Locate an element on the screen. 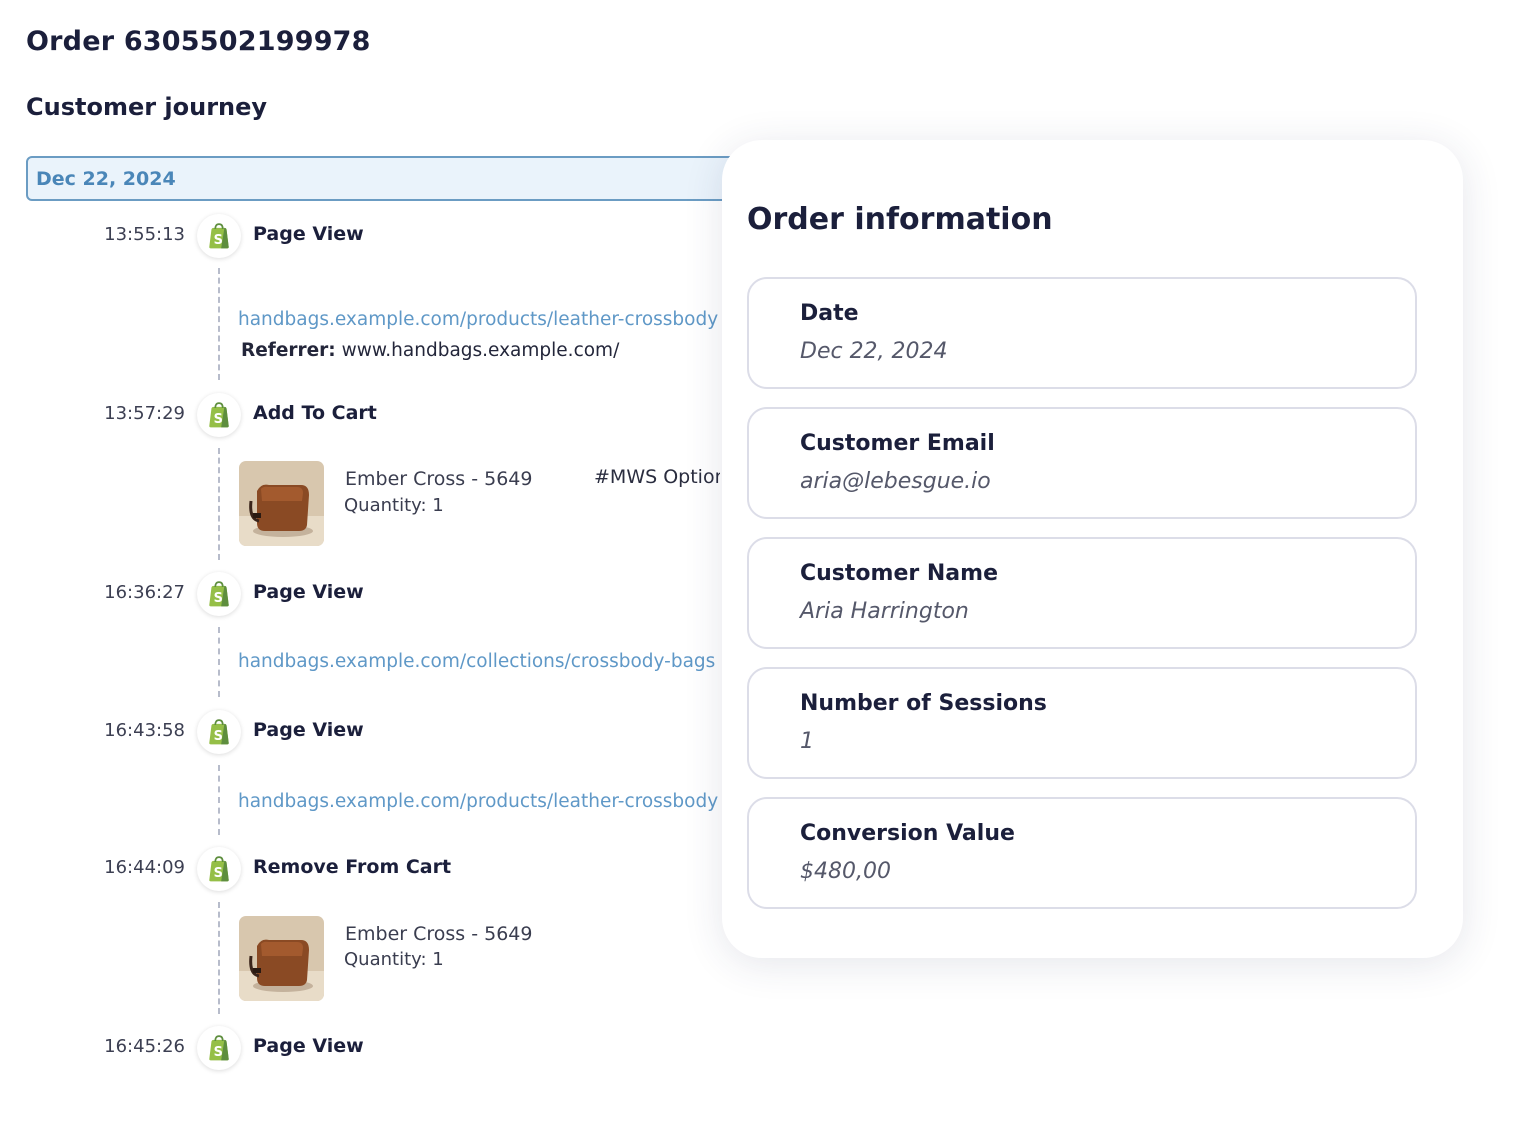 This screenshot has width=1536, height=1121. event-time: 13:57:29 is located at coordinates (144, 413).